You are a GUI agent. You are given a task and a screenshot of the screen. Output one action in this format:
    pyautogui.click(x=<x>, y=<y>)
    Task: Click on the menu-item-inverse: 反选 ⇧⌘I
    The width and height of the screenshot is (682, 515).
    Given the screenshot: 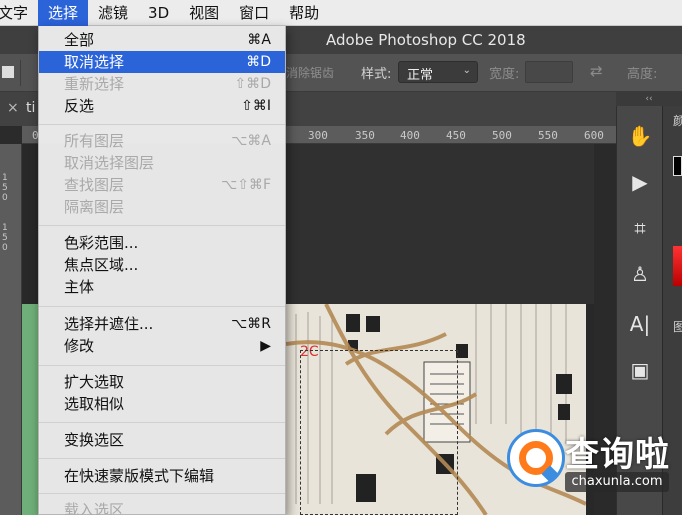 What is the action you would take?
    pyautogui.click(x=162, y=106)
    